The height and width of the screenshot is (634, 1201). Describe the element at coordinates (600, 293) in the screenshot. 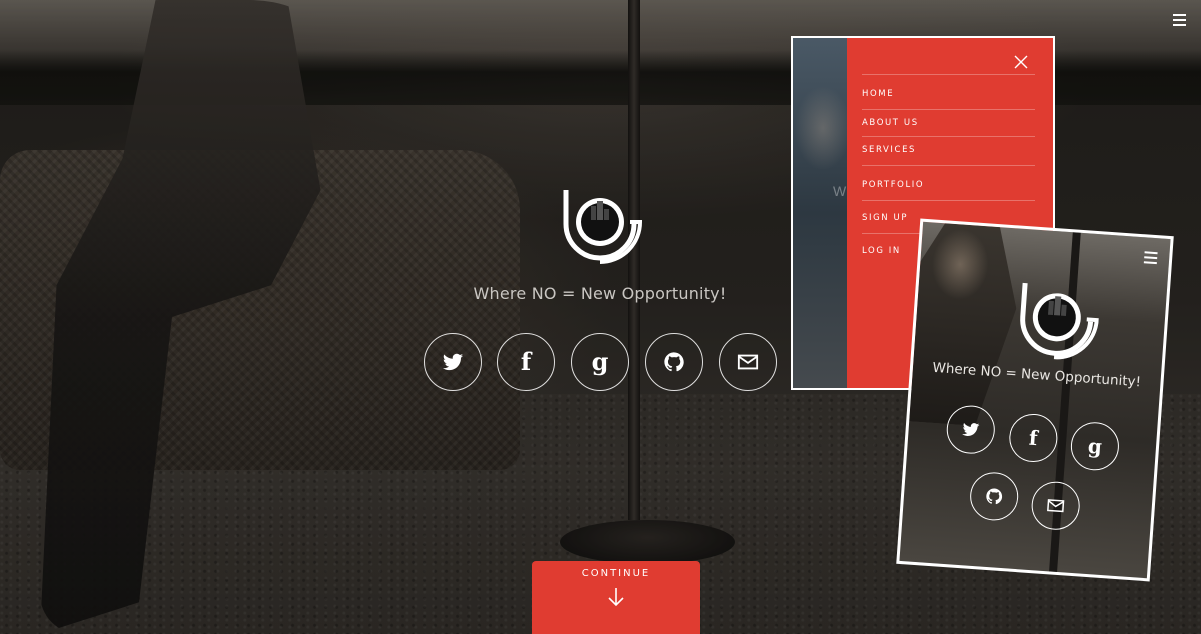

I see `hero-tagline: Where NO = New Opportunity!` at that location.